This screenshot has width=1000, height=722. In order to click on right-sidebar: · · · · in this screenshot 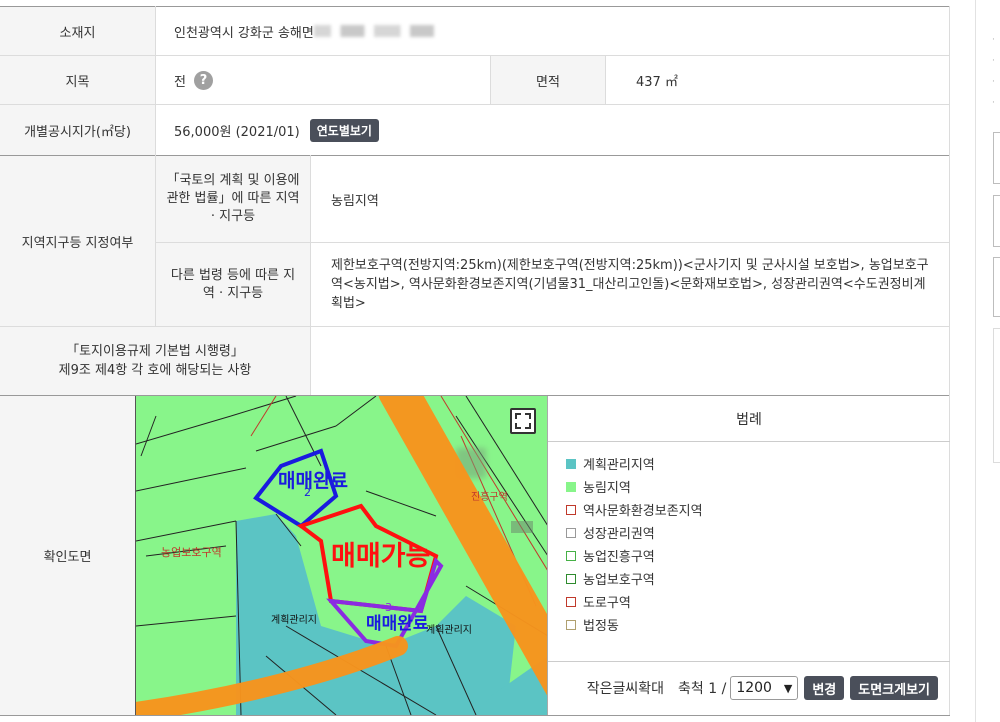, I will do `click(987, 361)`.